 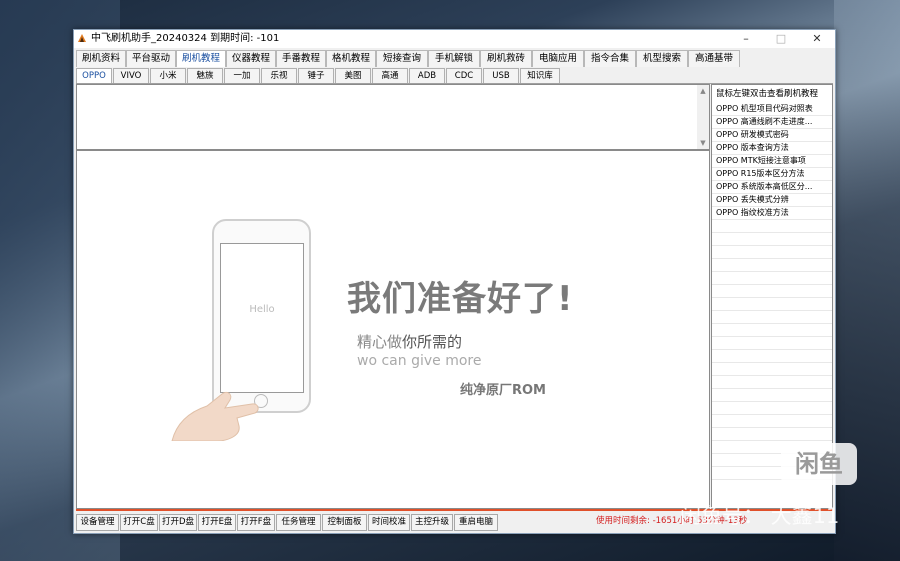 I want to click on list-item: OPPO R15版本区分方法, so click(x=772, y=174).